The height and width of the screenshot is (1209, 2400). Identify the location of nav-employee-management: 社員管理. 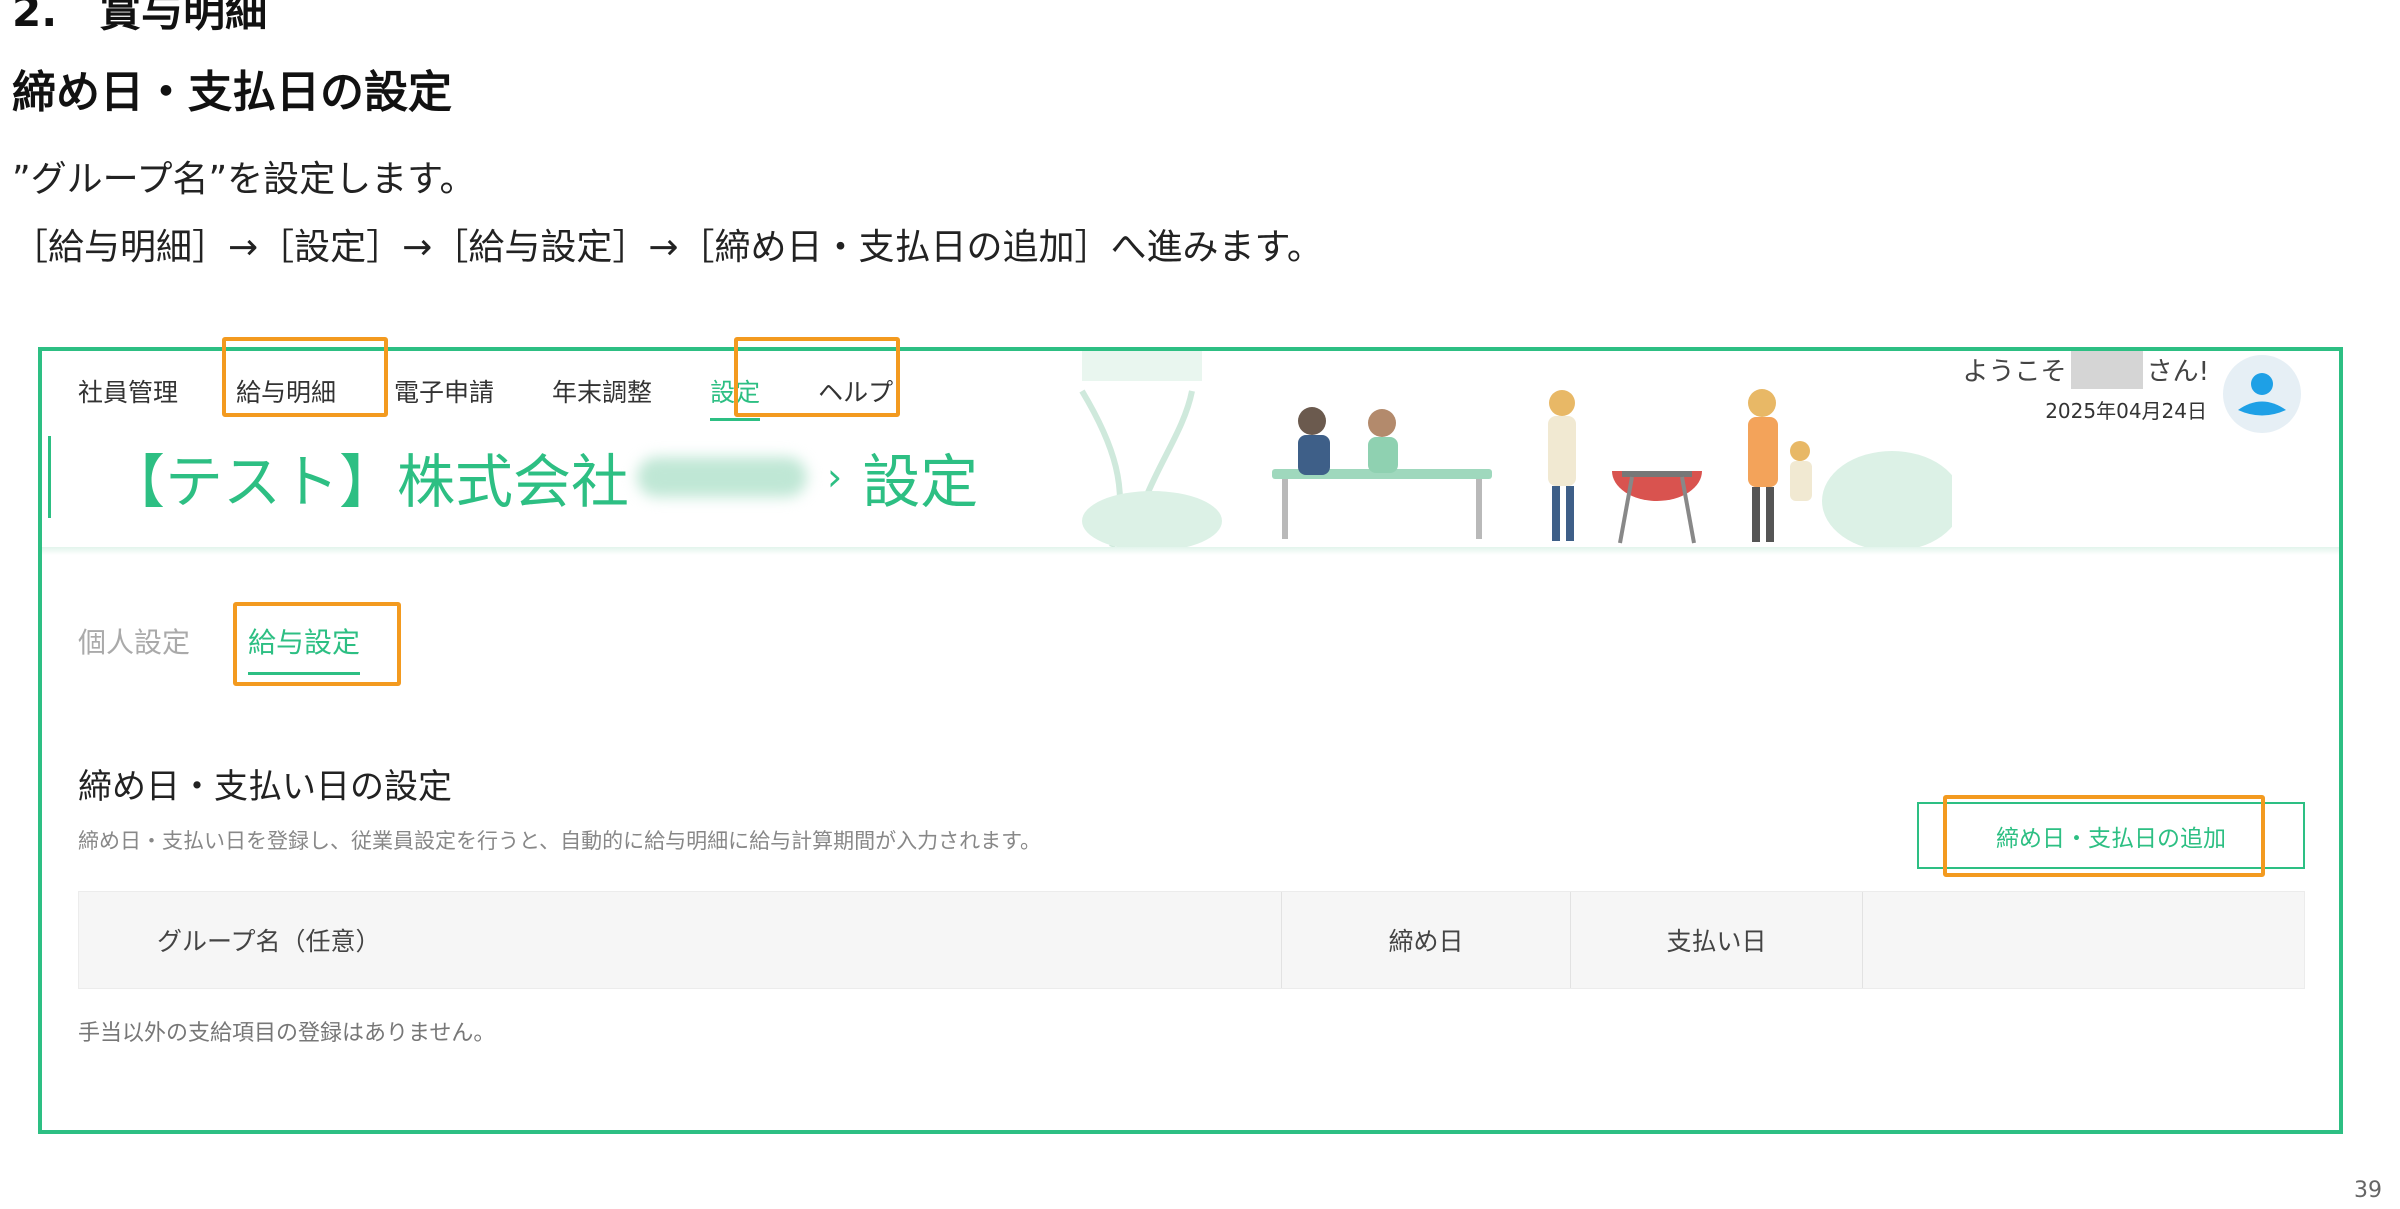
(128, 391).